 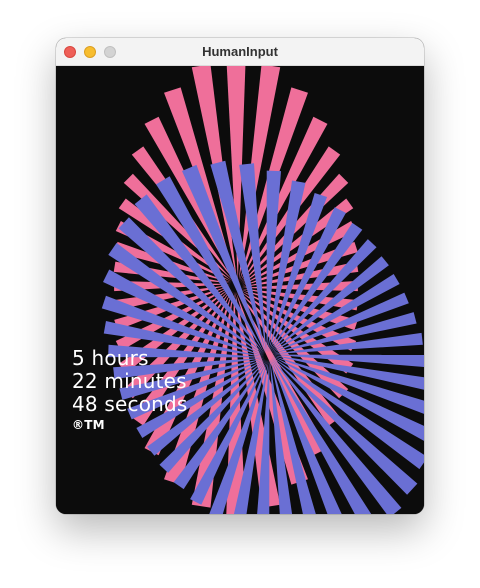 I want to click on seconds-label: 48 seconds, so click(x=130, y=404).